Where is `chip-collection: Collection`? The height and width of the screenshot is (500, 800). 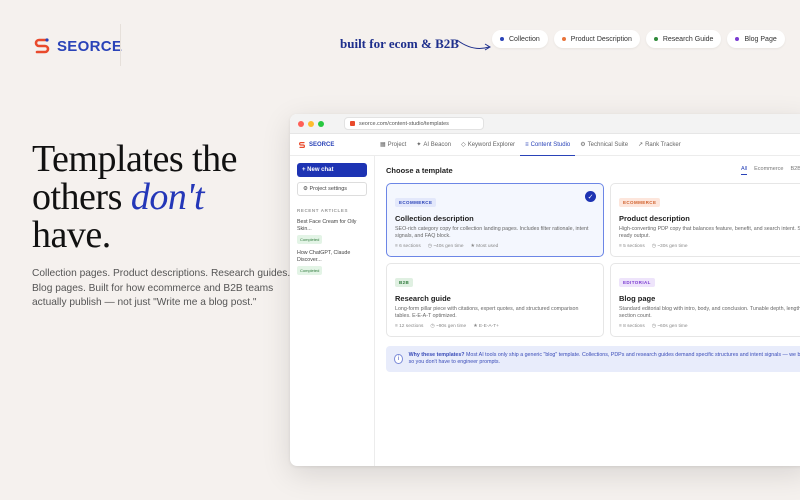 chip-collection: Collection is located at coordinates (520, 39).